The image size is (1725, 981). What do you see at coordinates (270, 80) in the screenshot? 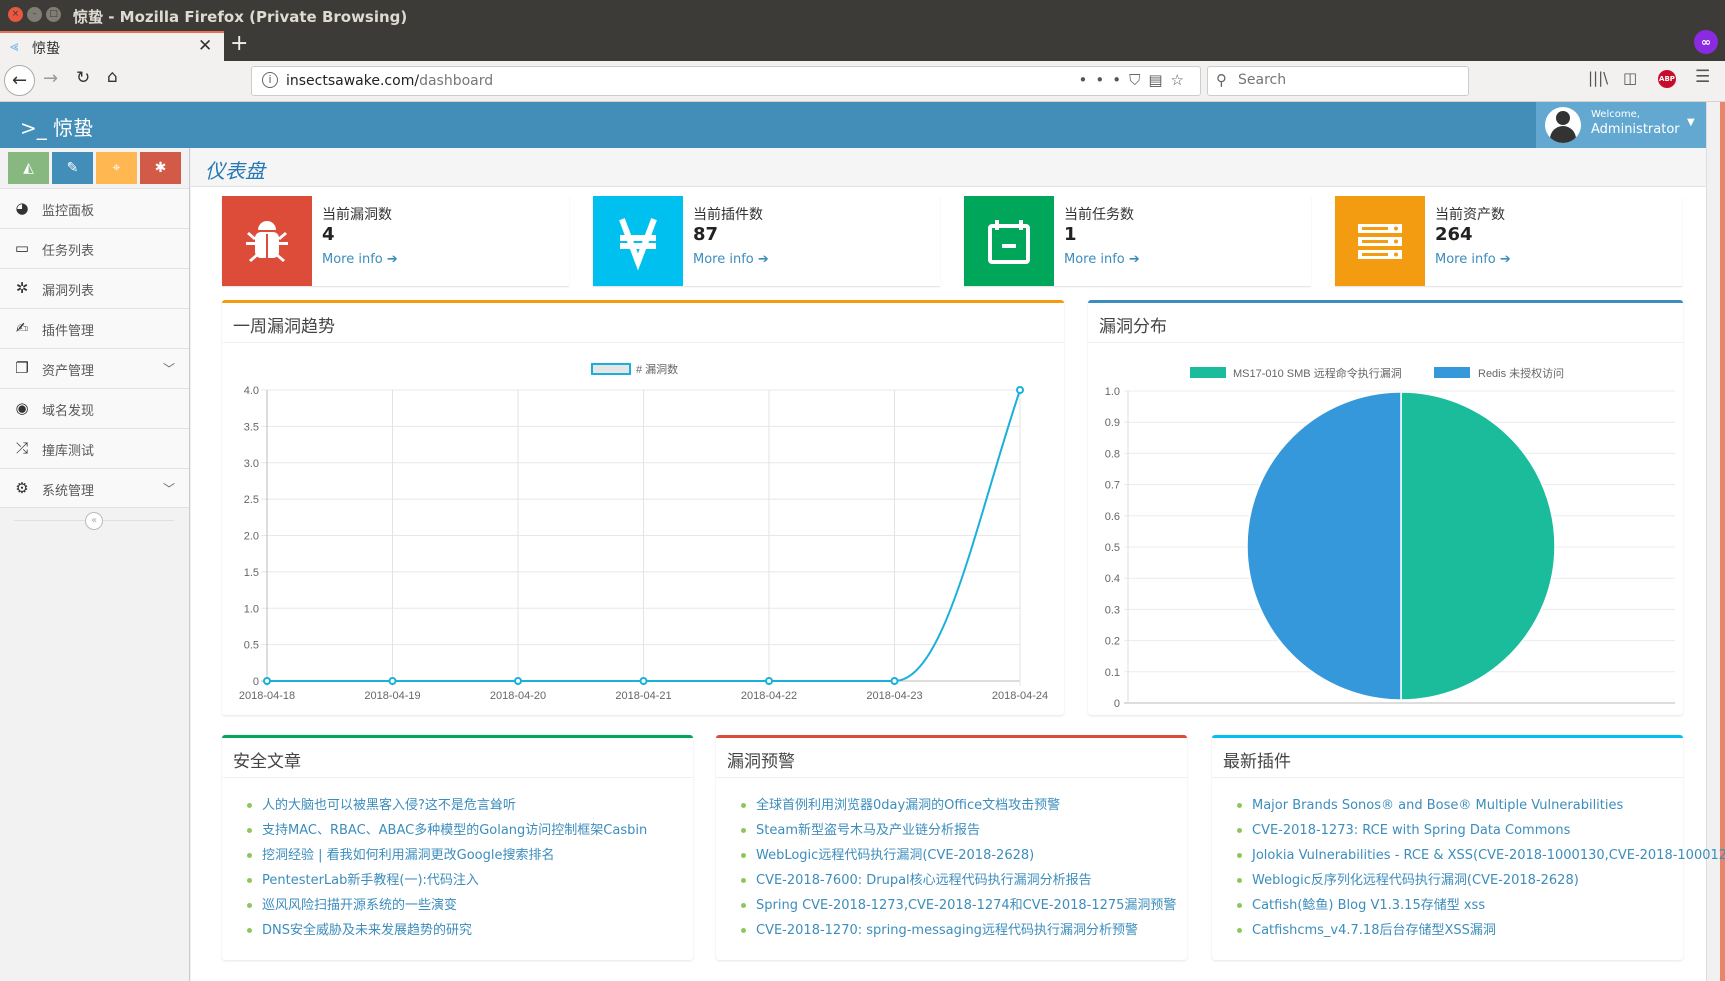
I see `site-info-icon: i` at bounding box center [270, 80].